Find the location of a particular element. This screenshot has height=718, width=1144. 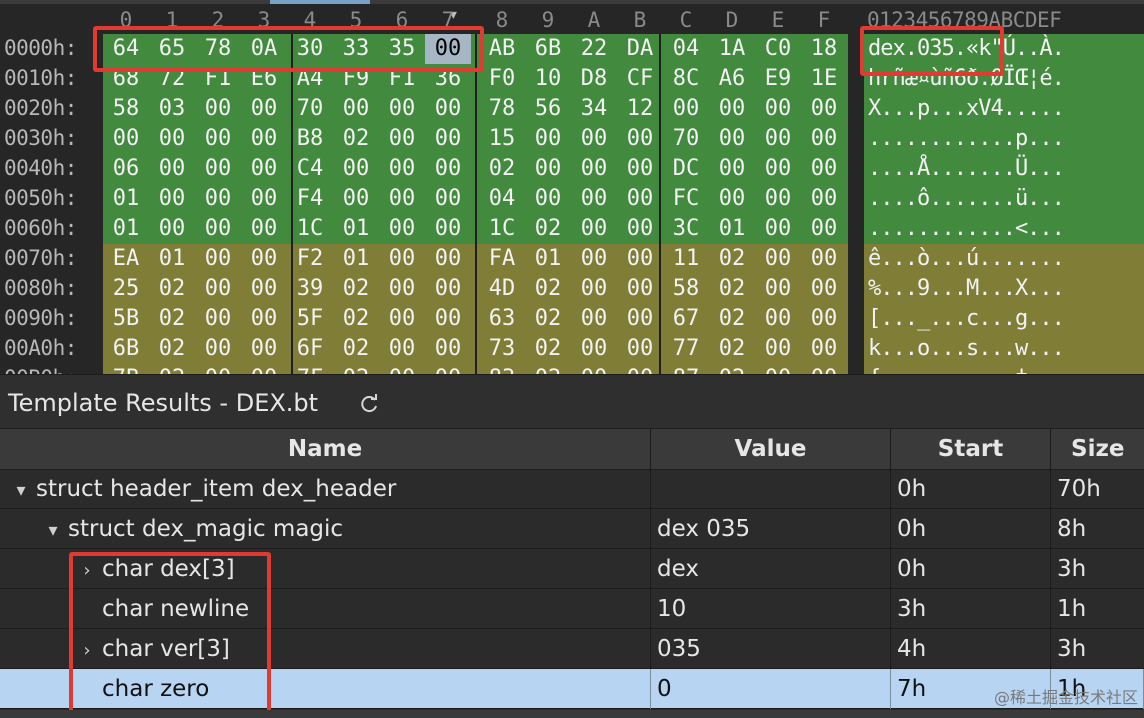

hex-byte: 70 is located at coordinates (310, 109).